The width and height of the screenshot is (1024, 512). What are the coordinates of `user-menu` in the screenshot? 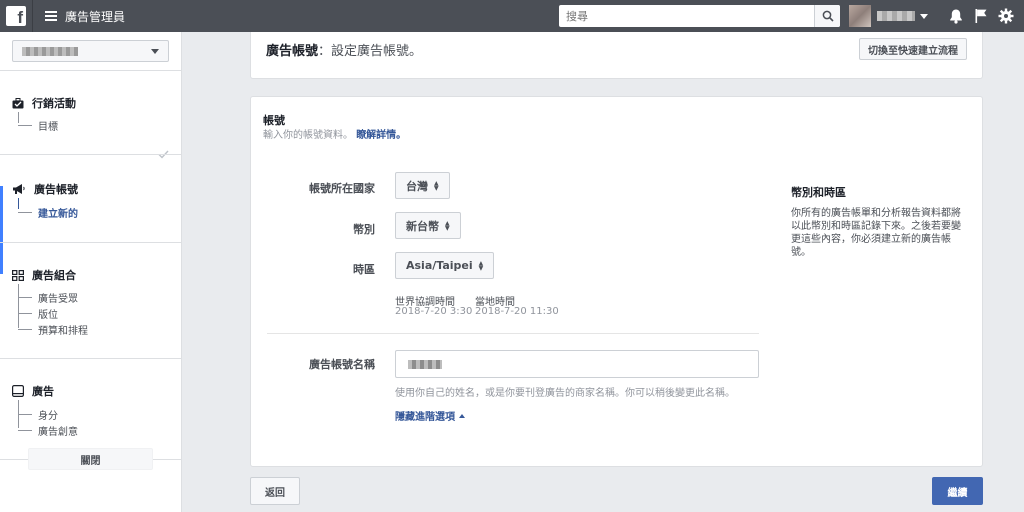 It's located at (888, 16).